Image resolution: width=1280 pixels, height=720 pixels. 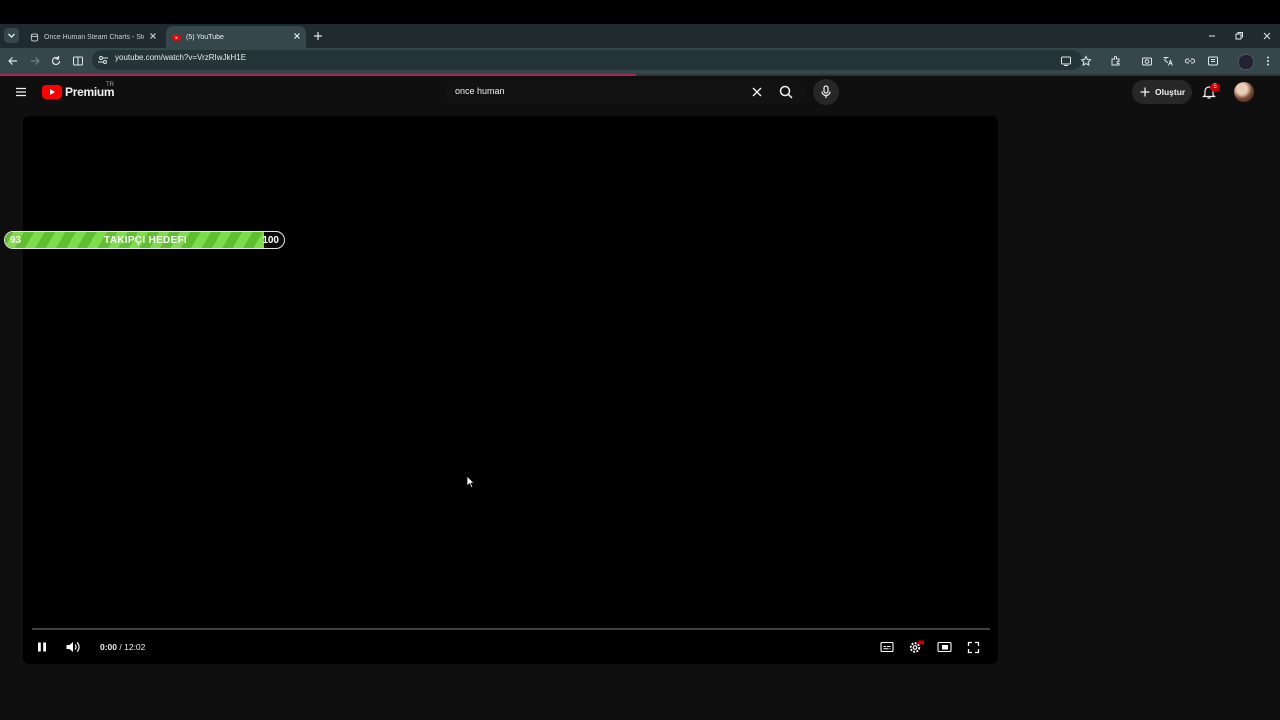 What do you see at coordinates (181, 57) in the screenshot?
I see `url-text: youtube.com/watch?v=VrzRIwJkH1E` at bounding box center [181, 57].